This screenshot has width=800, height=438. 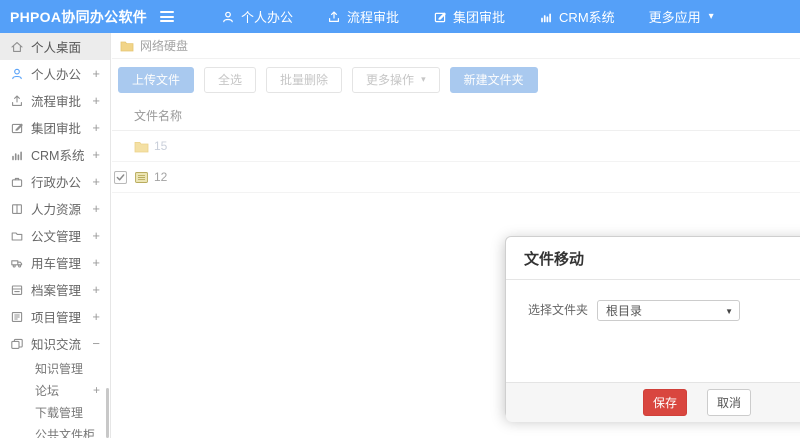 What do you see at coordinates (665, 402) in the screenshot?
I see `save-button: 保存` at bounding box center [665, 402].